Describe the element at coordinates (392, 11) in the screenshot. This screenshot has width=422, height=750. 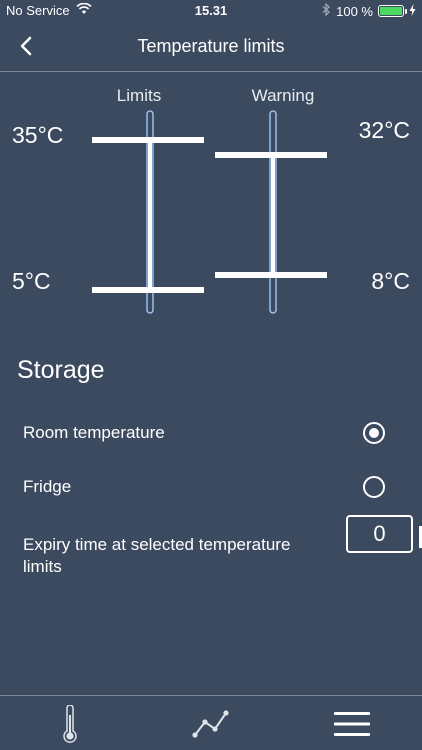
I see `battery-icon` at that location.